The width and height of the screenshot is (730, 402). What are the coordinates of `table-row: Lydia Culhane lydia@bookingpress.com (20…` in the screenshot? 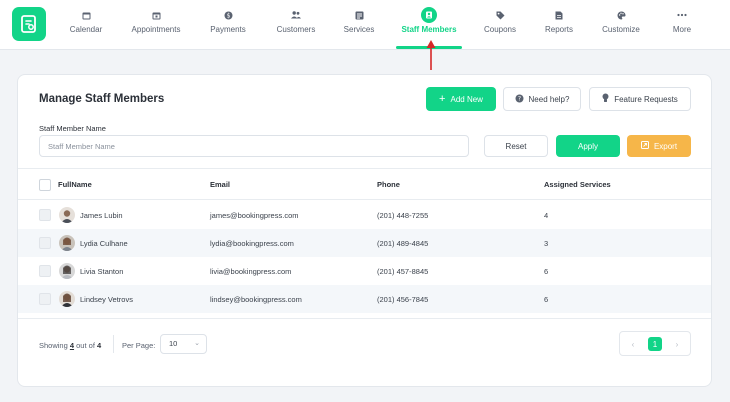 It's located at (364, 243).